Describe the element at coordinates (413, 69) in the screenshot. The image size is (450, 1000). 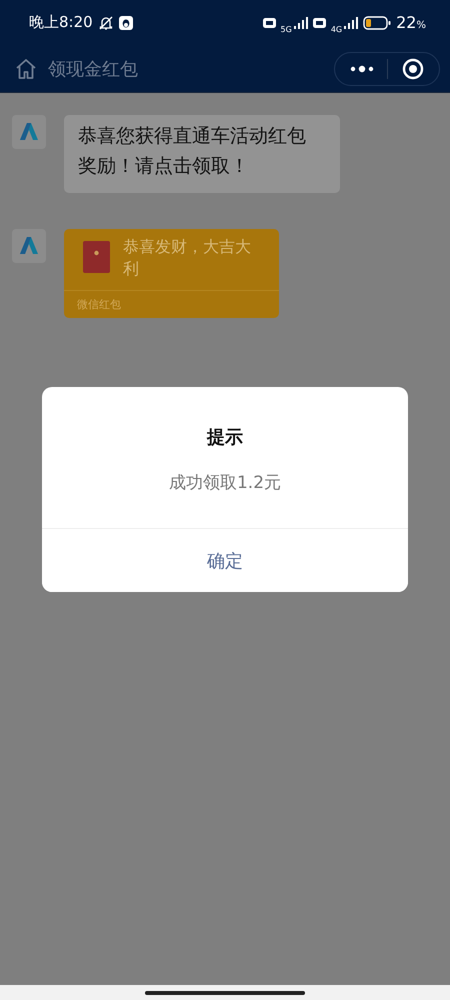
I see `close-icon` at that location.